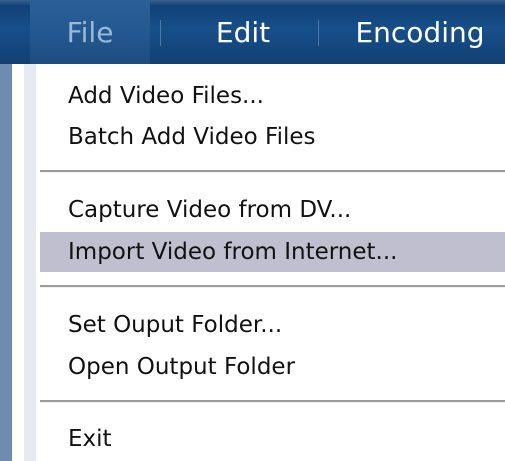  Describe the element at coordinates (272, 367) in the screenshot. I see `menu-item-open-output-folder: Open Output Folder` at that location.